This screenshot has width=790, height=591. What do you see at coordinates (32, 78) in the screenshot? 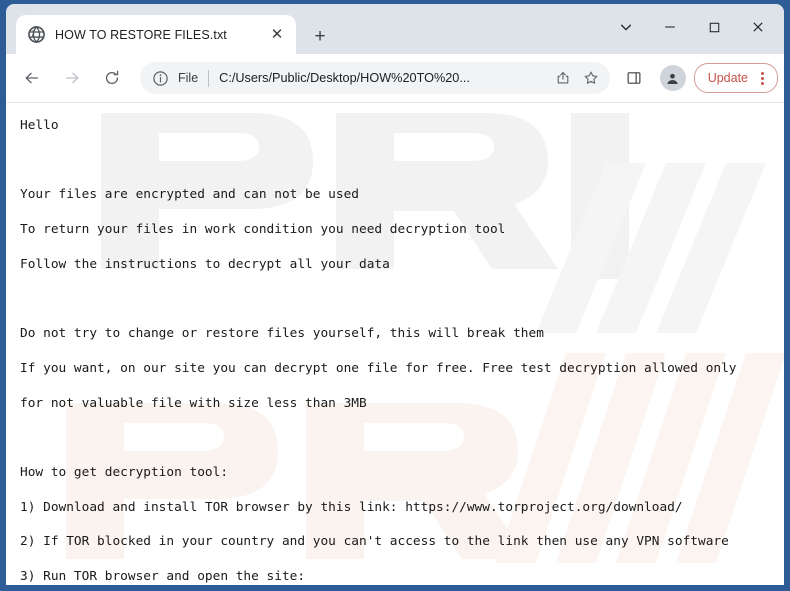
I see `back-arrow-icon` at bounding box center [32, 78].